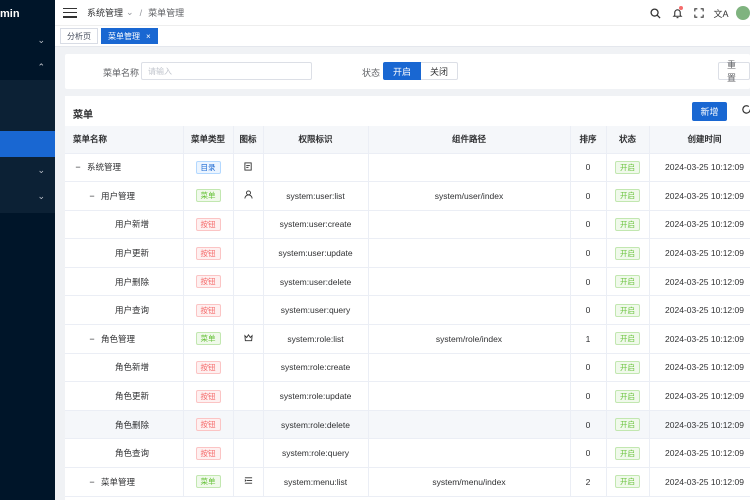  I want to click on tab-label: 菜单管理, so click(124, 36).